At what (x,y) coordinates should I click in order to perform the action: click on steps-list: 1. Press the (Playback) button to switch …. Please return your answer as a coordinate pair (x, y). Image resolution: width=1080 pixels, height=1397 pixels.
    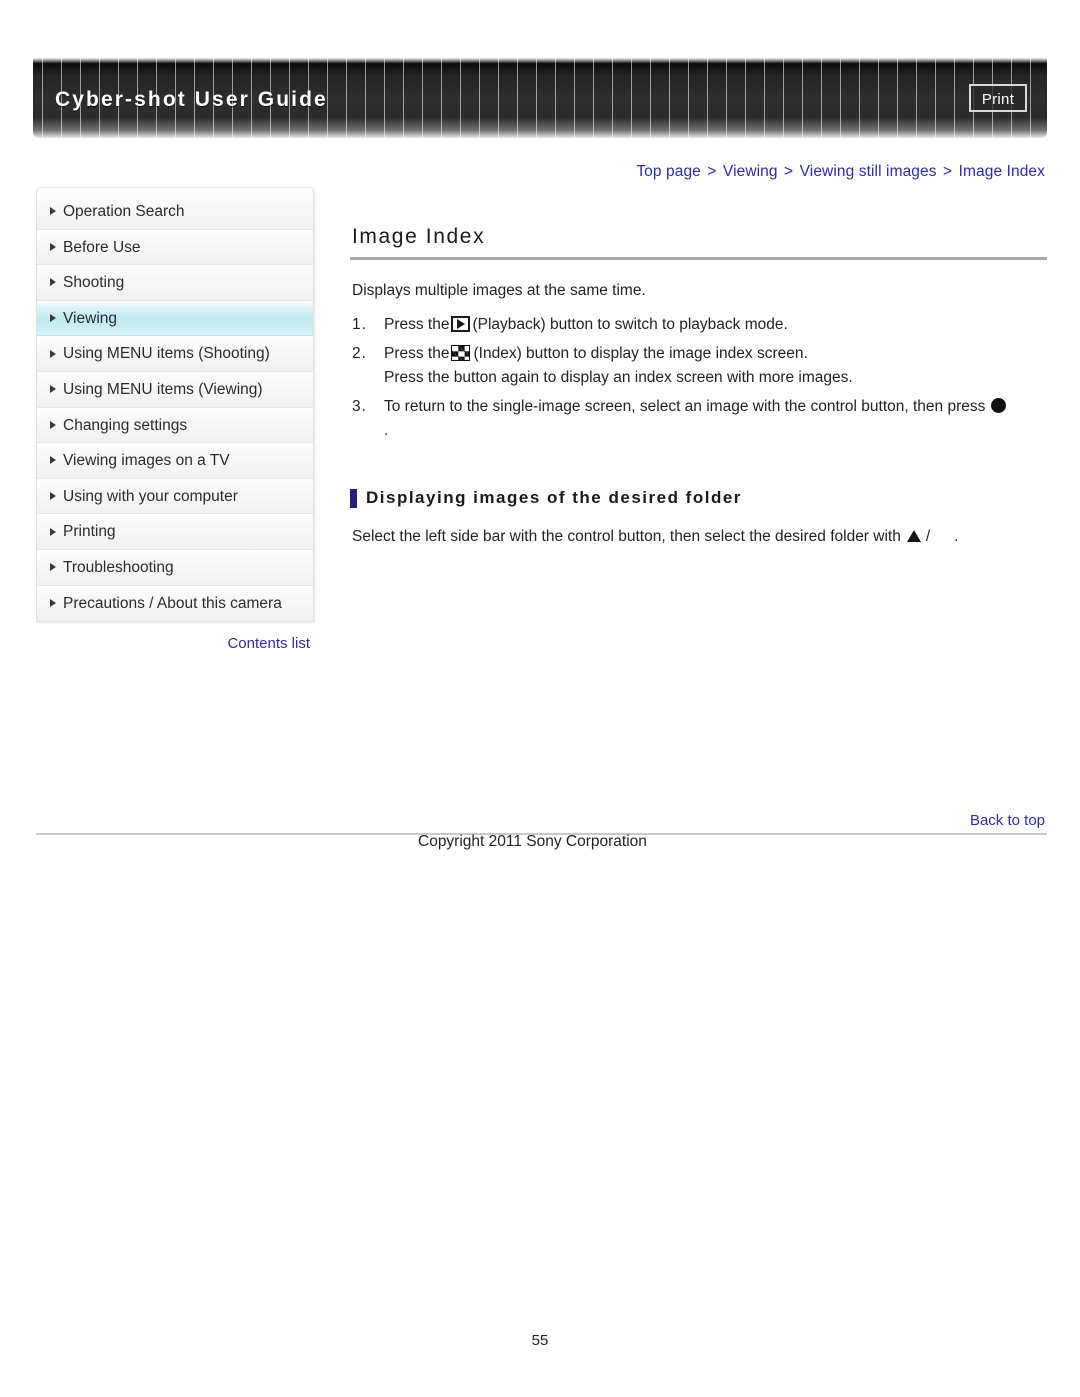
    Looking at the image, I should click on (698, 378).